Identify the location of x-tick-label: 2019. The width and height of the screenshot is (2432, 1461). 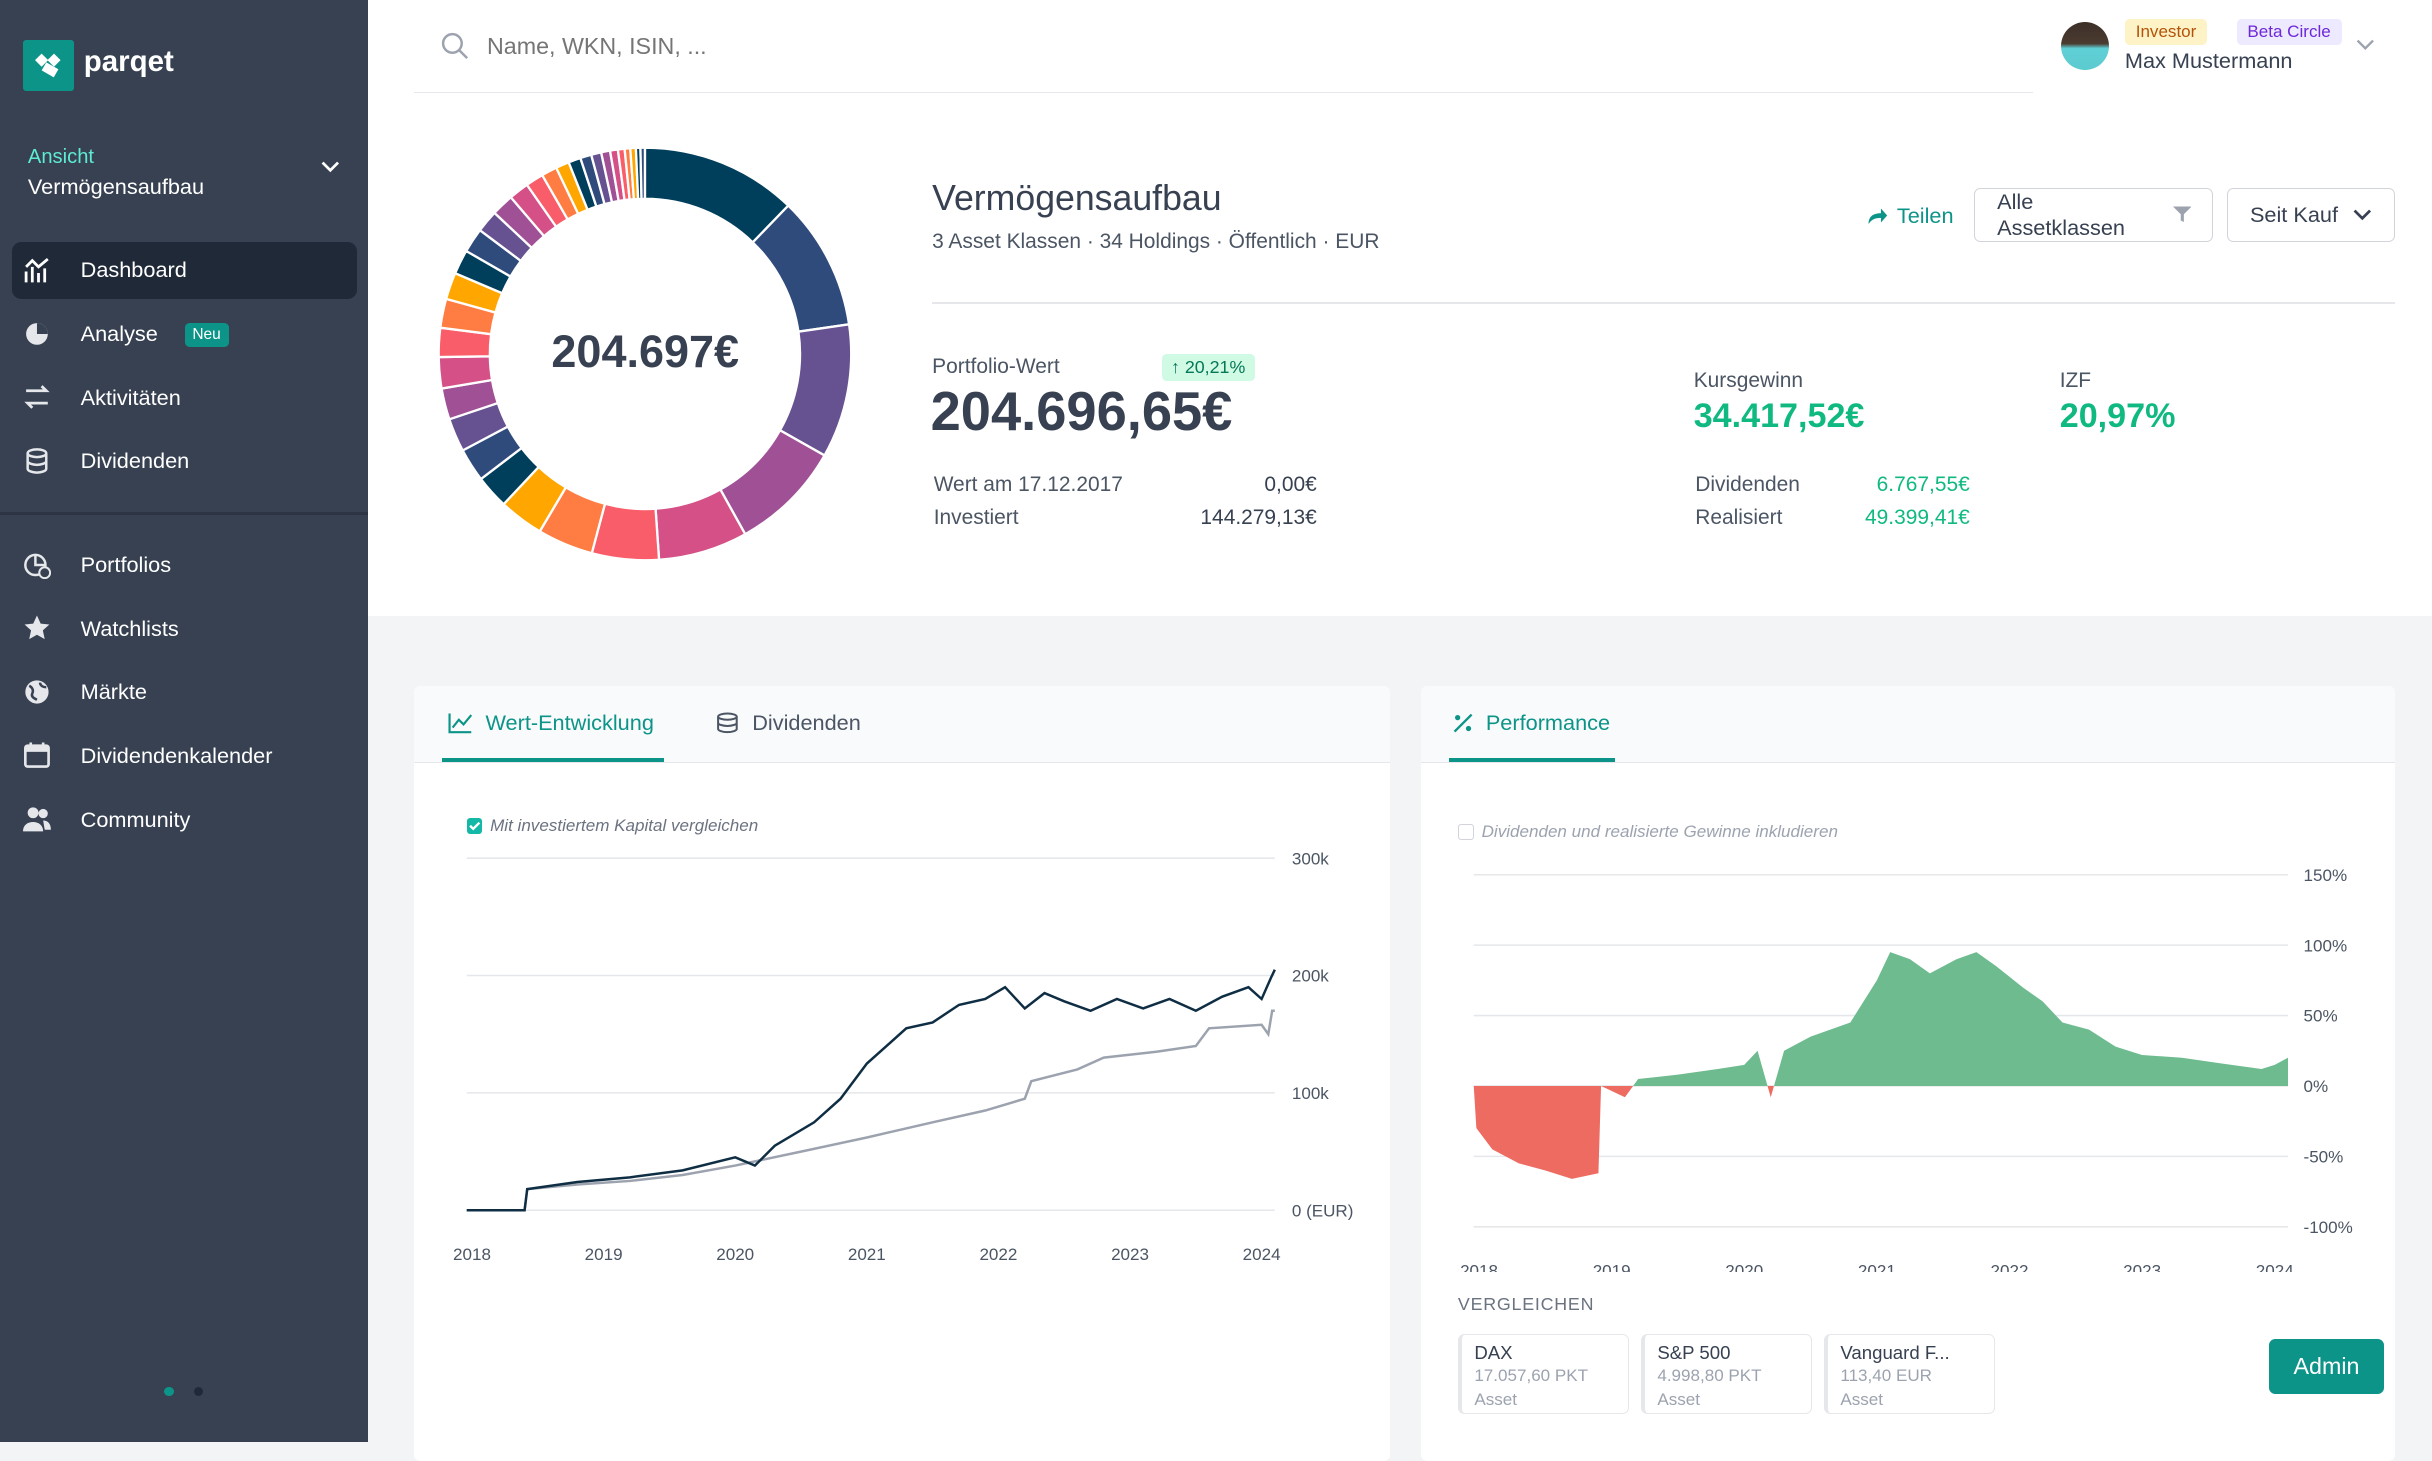
(604, 1253).